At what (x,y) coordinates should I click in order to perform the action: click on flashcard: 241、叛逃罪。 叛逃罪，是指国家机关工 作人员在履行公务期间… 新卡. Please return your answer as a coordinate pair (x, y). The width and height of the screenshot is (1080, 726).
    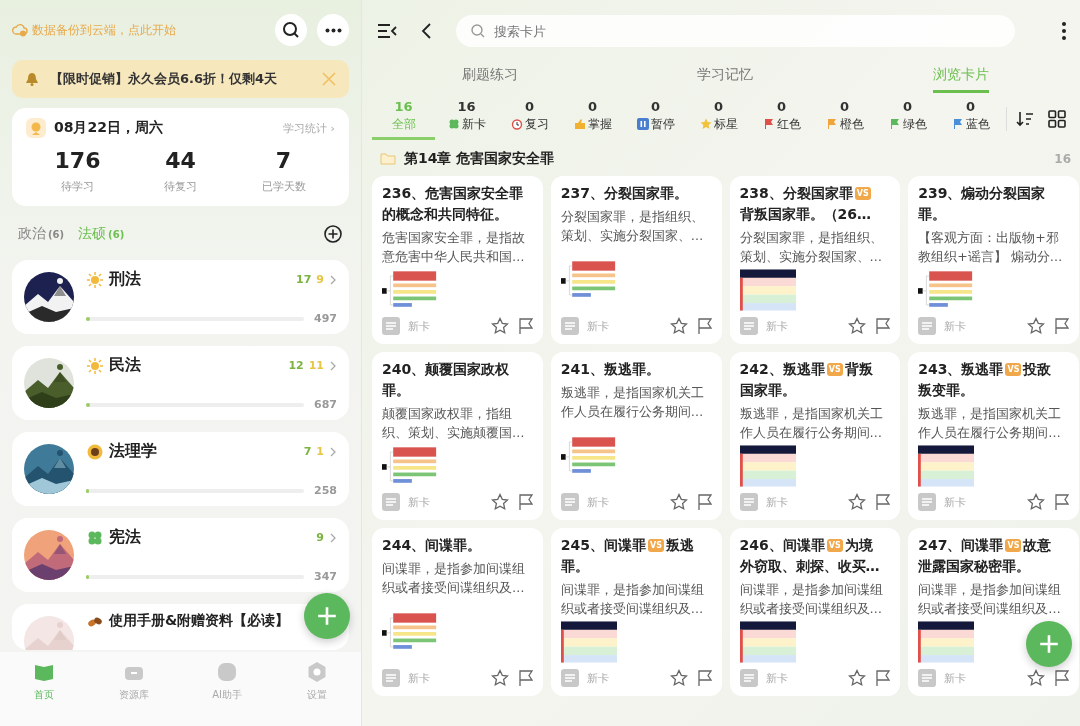
    Looking at the image, I should click on (636, 436).